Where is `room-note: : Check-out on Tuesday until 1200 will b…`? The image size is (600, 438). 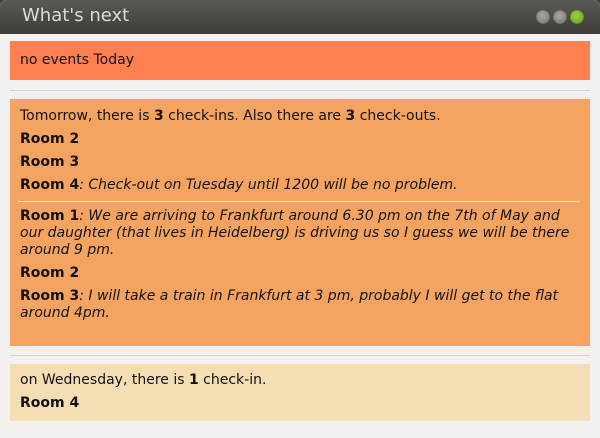
room-note: : Check-out on Tuesday until 1200 will b… is located at coordinates (268, 185).